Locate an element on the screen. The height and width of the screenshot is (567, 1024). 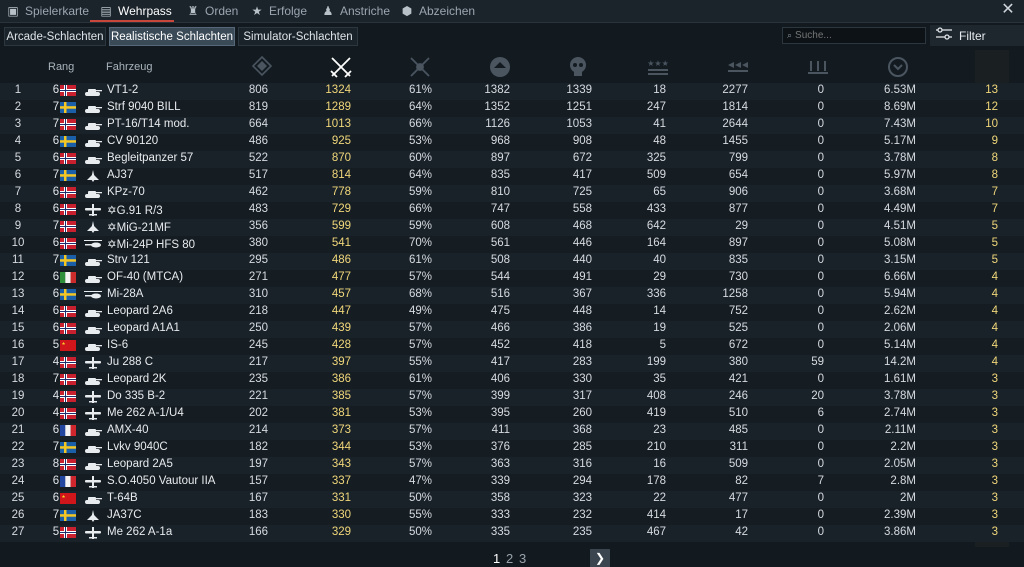
respawns-icon is located at coordinates (500, 67).